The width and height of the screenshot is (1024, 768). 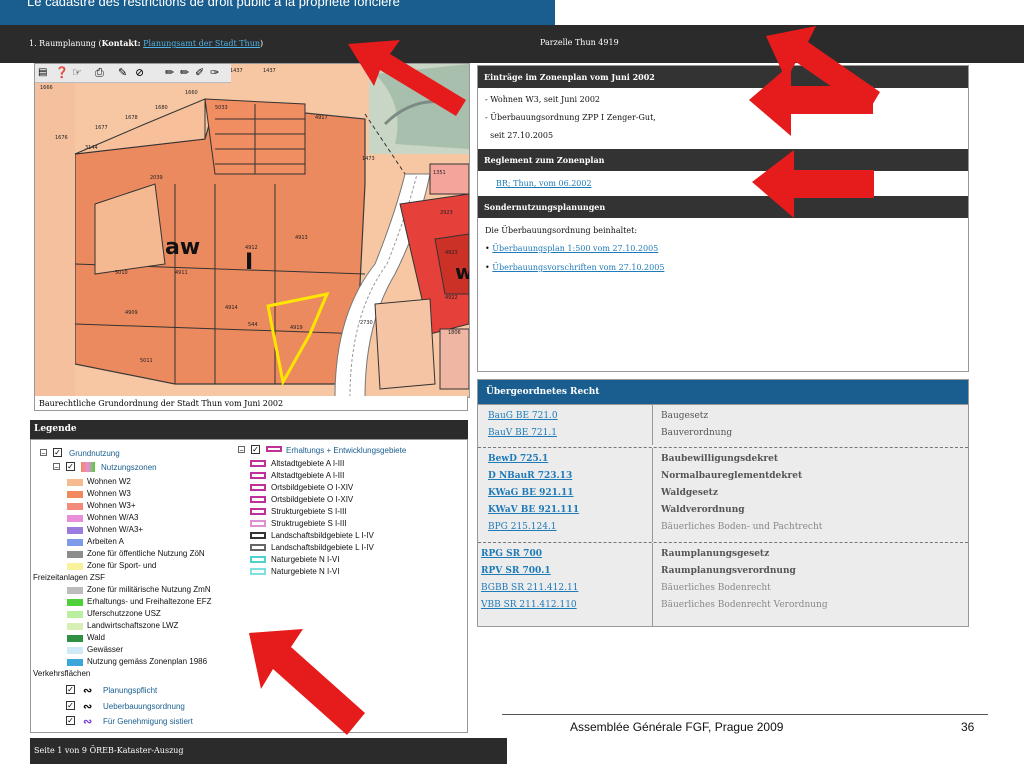 What do you see at coordinates (70, 466) in the screenshot?
I see `nutzungszonen-checkbox: ✓` at bounding box center [70, 466].